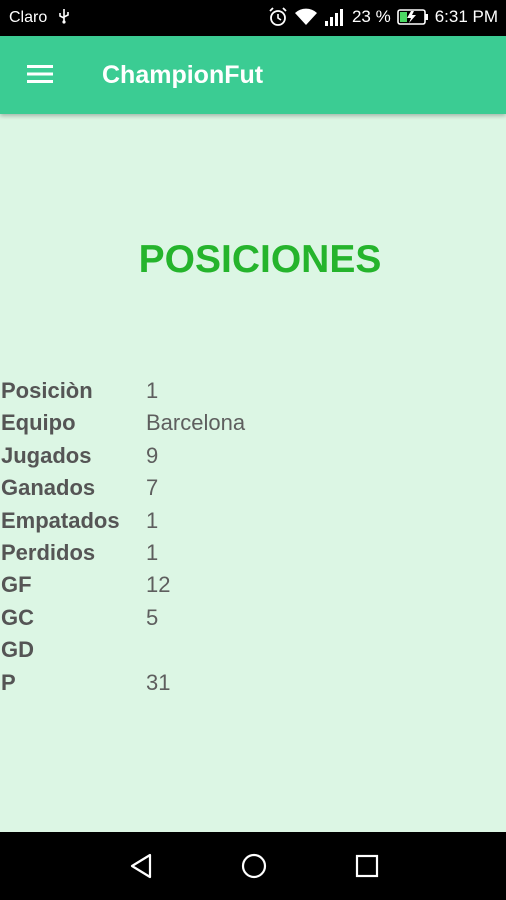 Image resolution: width=506 pixels, height=900 pixels. I want to click on home-icon, so click(254, 869).